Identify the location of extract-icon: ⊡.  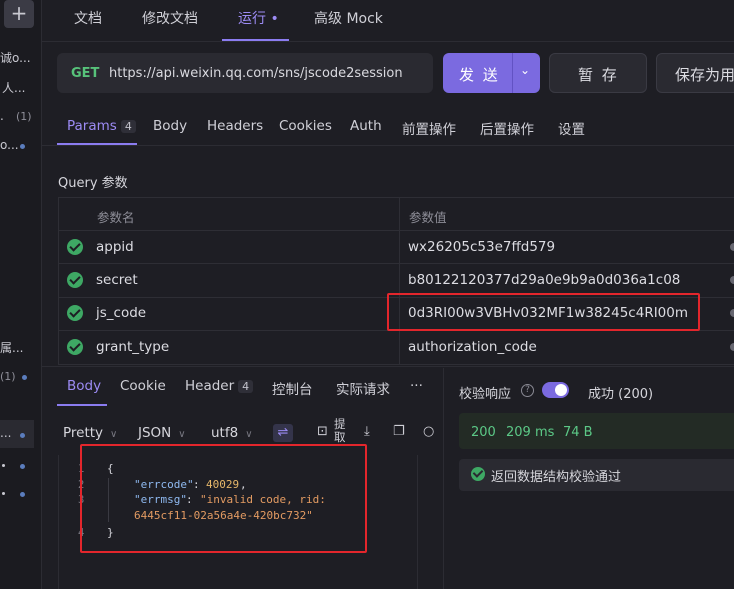
(322, 431).